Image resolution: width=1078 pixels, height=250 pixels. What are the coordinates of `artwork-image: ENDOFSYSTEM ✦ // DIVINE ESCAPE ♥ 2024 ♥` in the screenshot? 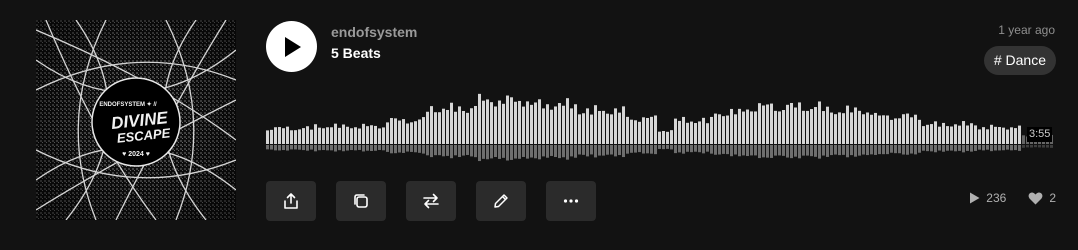 It's located at (136, 120).